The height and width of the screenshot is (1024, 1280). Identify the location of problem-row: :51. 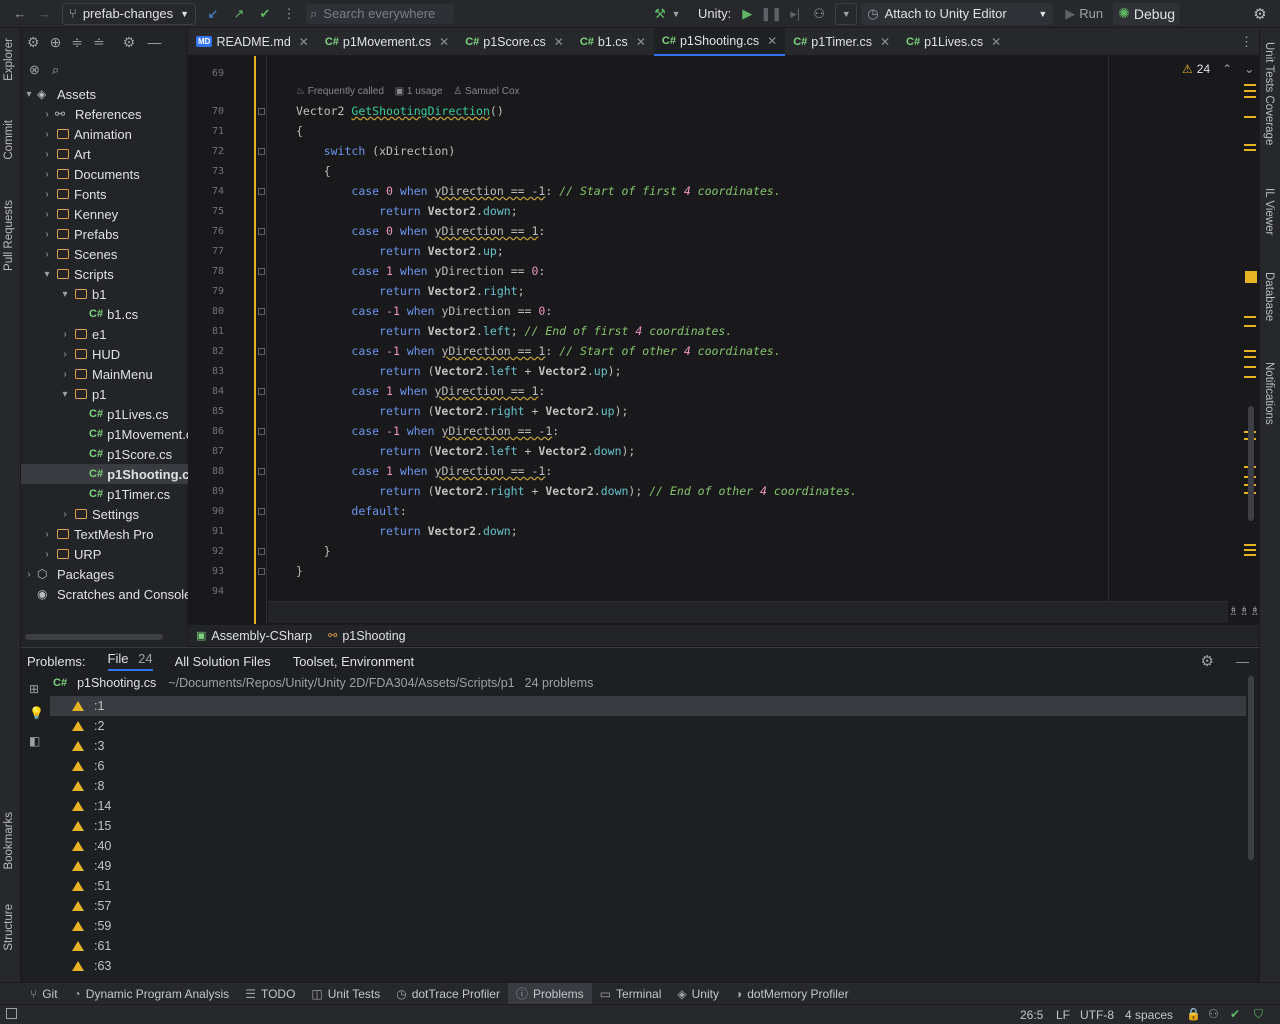
(648, 886).